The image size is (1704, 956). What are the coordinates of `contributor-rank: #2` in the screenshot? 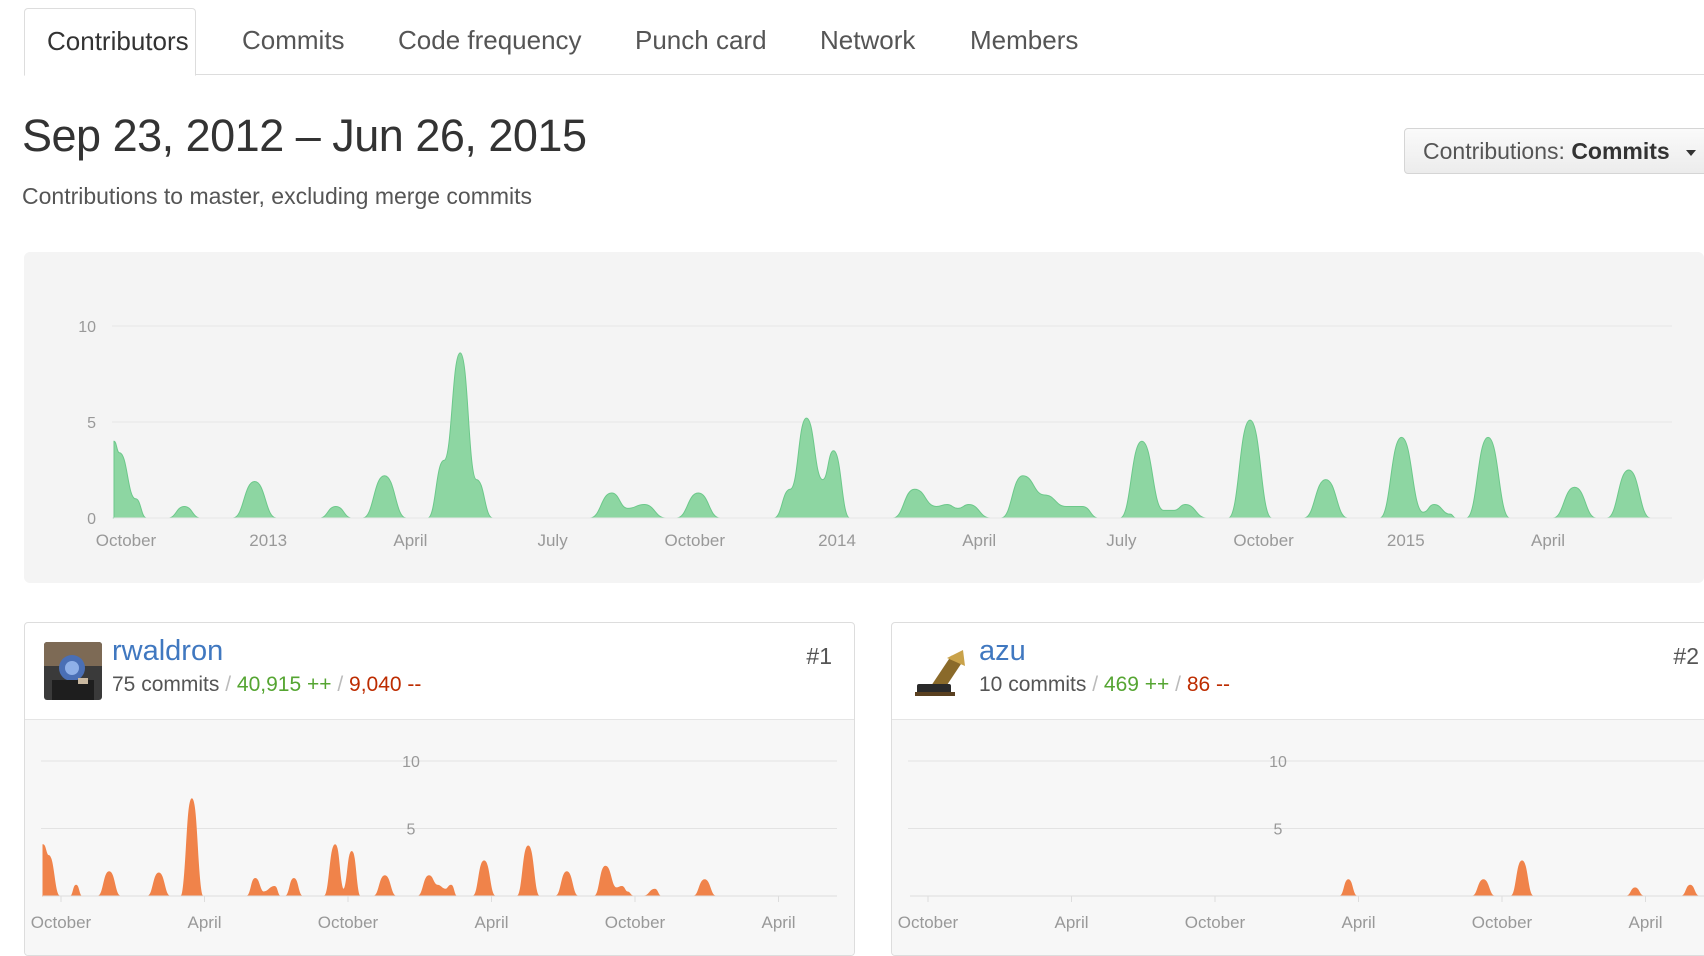 It's located at (1686, 656).